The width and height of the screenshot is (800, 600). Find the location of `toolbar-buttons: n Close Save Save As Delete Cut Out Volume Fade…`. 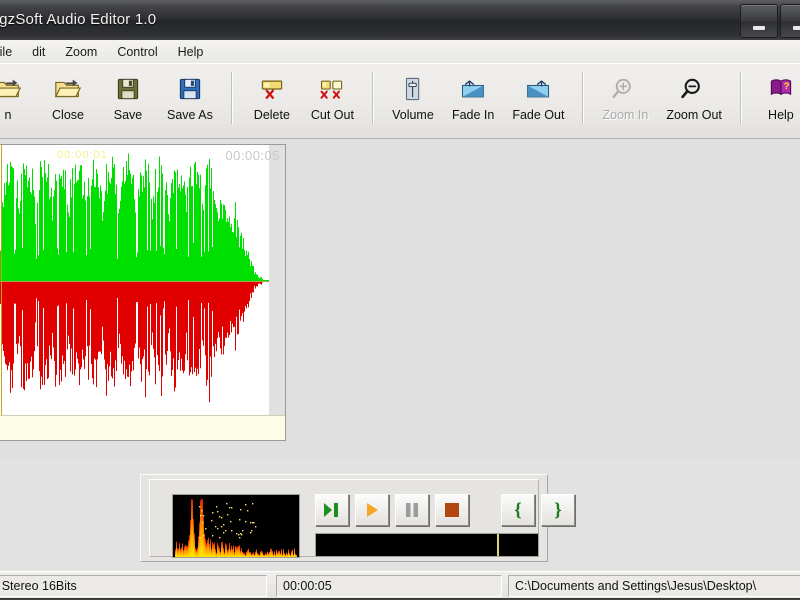

toolbar-buttons: n Close Save Save As Delete Cut Out Volume Fade… is located at coordinates (400, 101).